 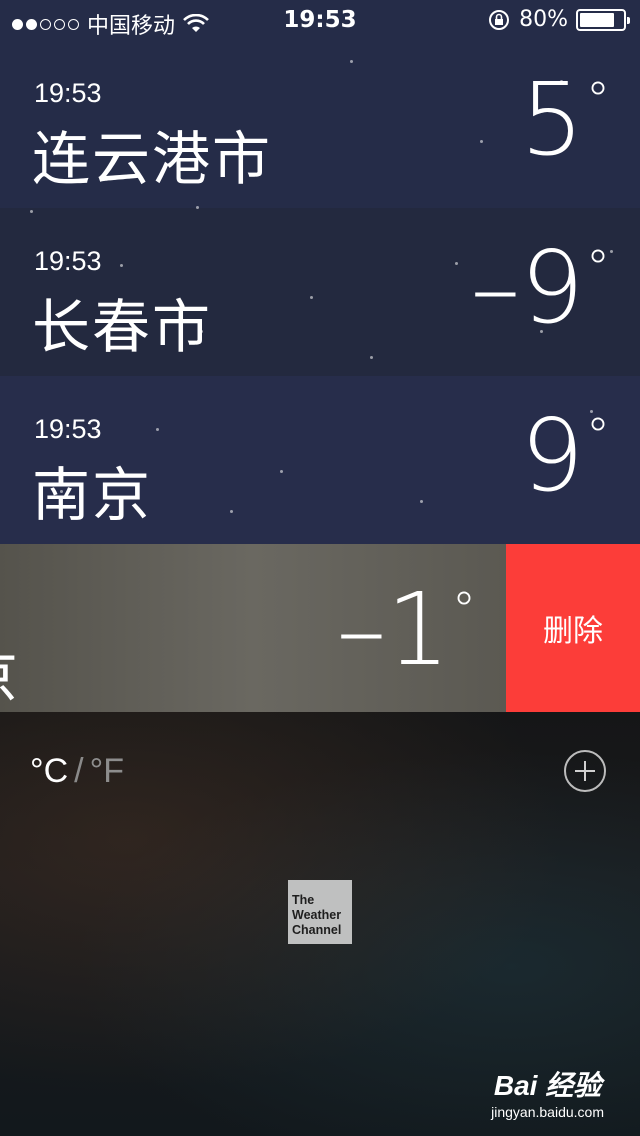 I want to click on weather-channel-logo: The Weather Channel, so click(x=320, y=912).